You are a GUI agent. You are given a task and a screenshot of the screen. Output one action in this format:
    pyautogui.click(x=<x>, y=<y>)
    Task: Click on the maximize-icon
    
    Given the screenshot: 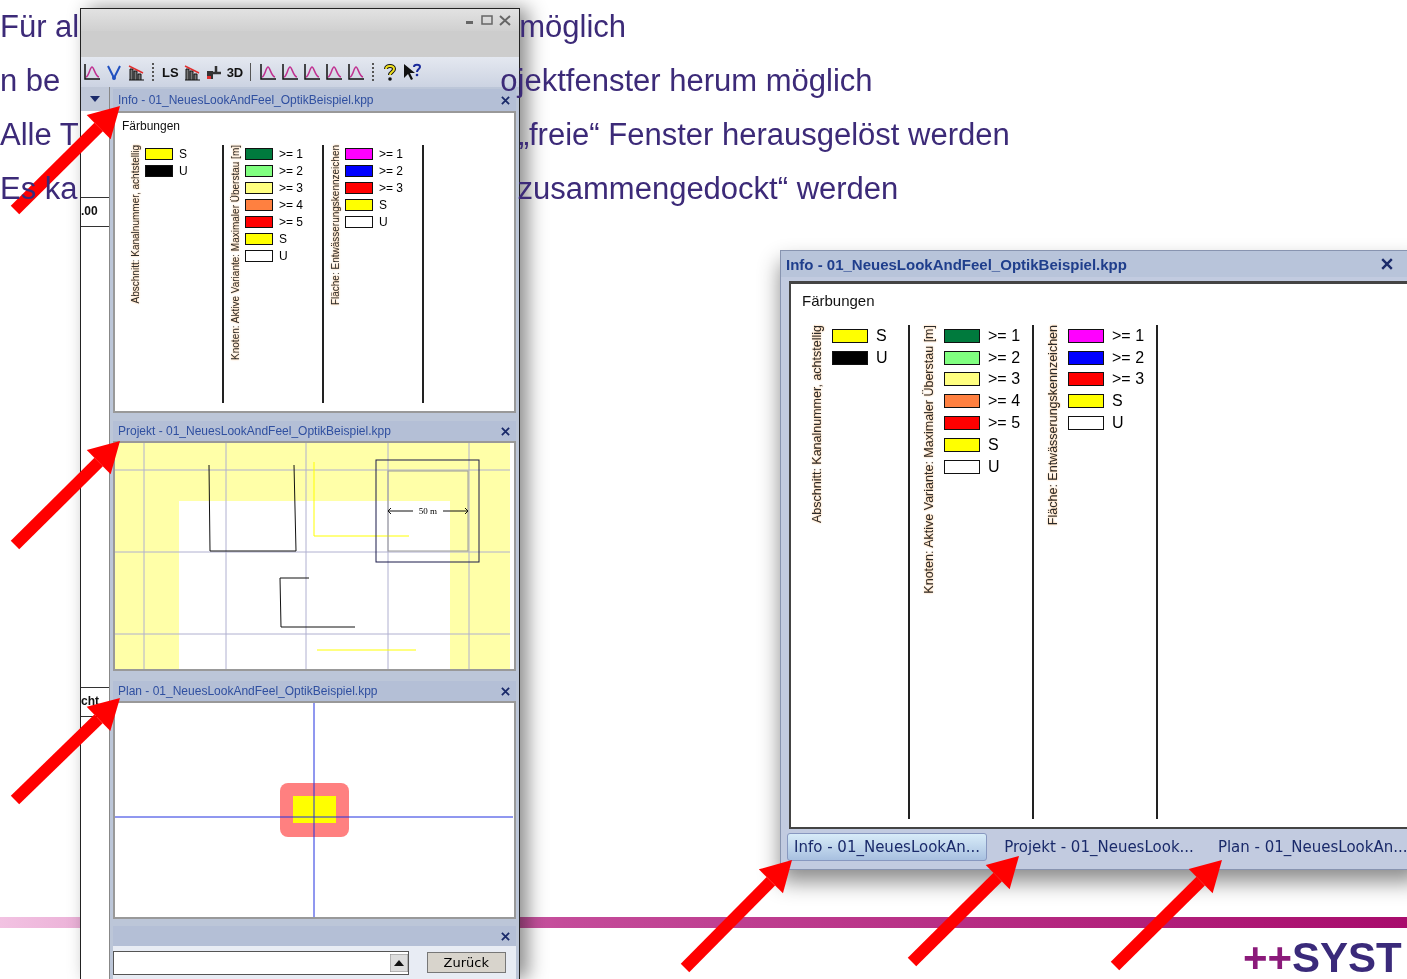 What is the action you would take?
    pyautogui.click(x=487, y=20)
    